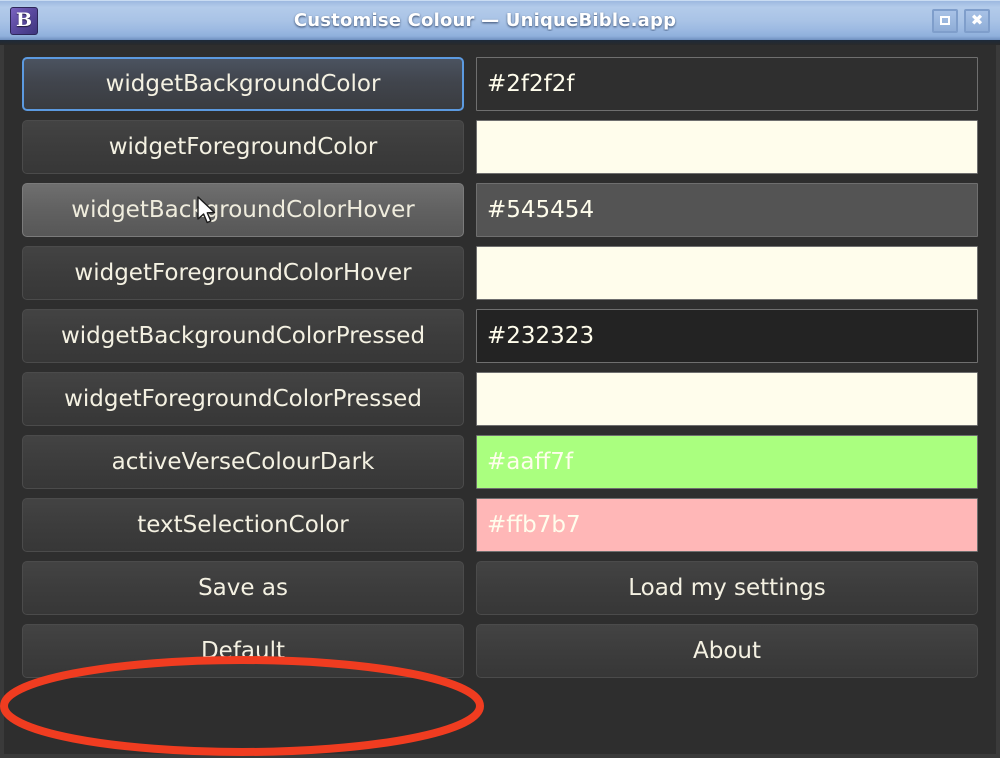 The width and height of the screenshot is (1000, 758). I want to click on action-row: Default About, so click(500, 651).